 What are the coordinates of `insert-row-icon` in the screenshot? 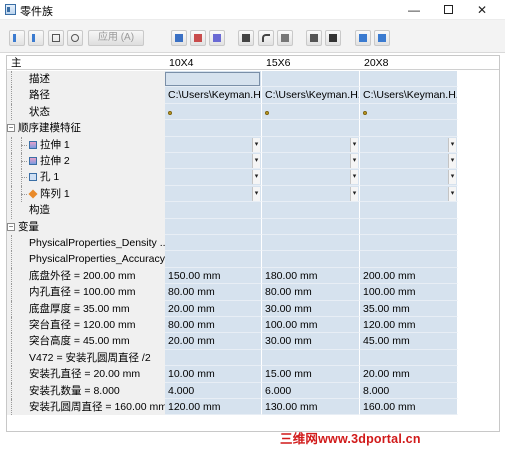 It's located at (17, 38).